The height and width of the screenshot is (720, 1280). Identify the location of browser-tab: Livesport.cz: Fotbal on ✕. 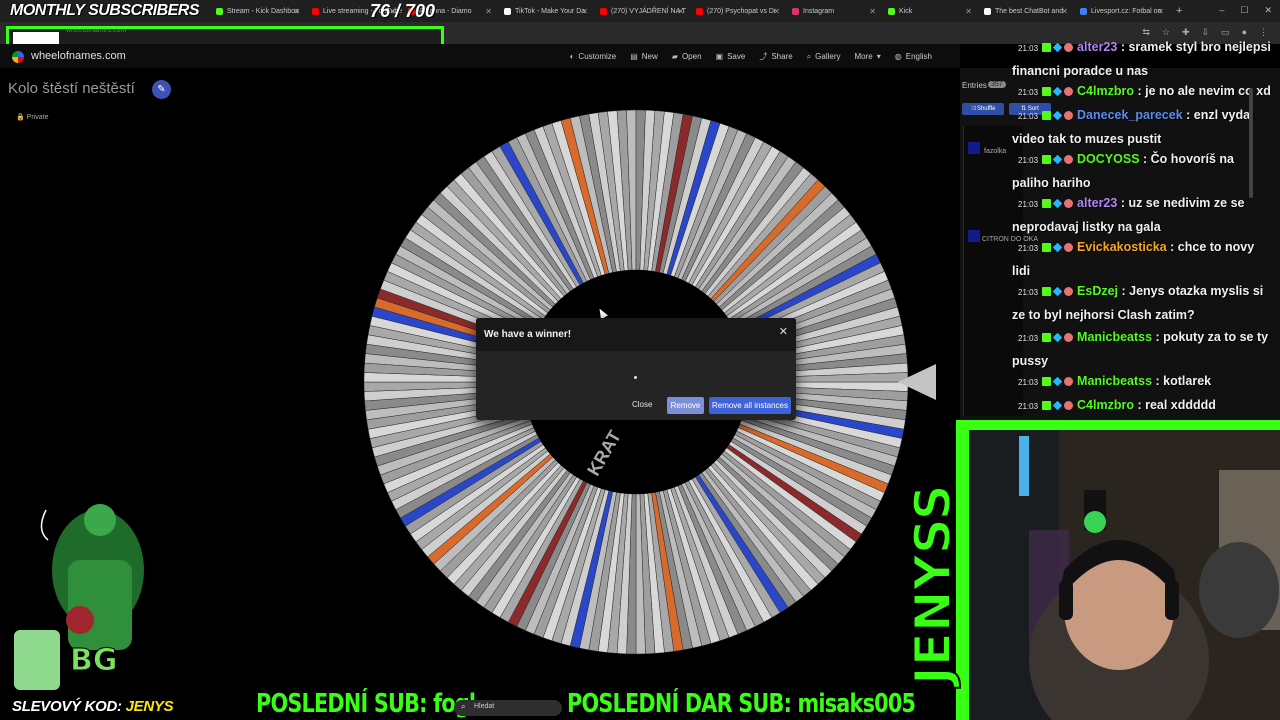
(1122, 11).